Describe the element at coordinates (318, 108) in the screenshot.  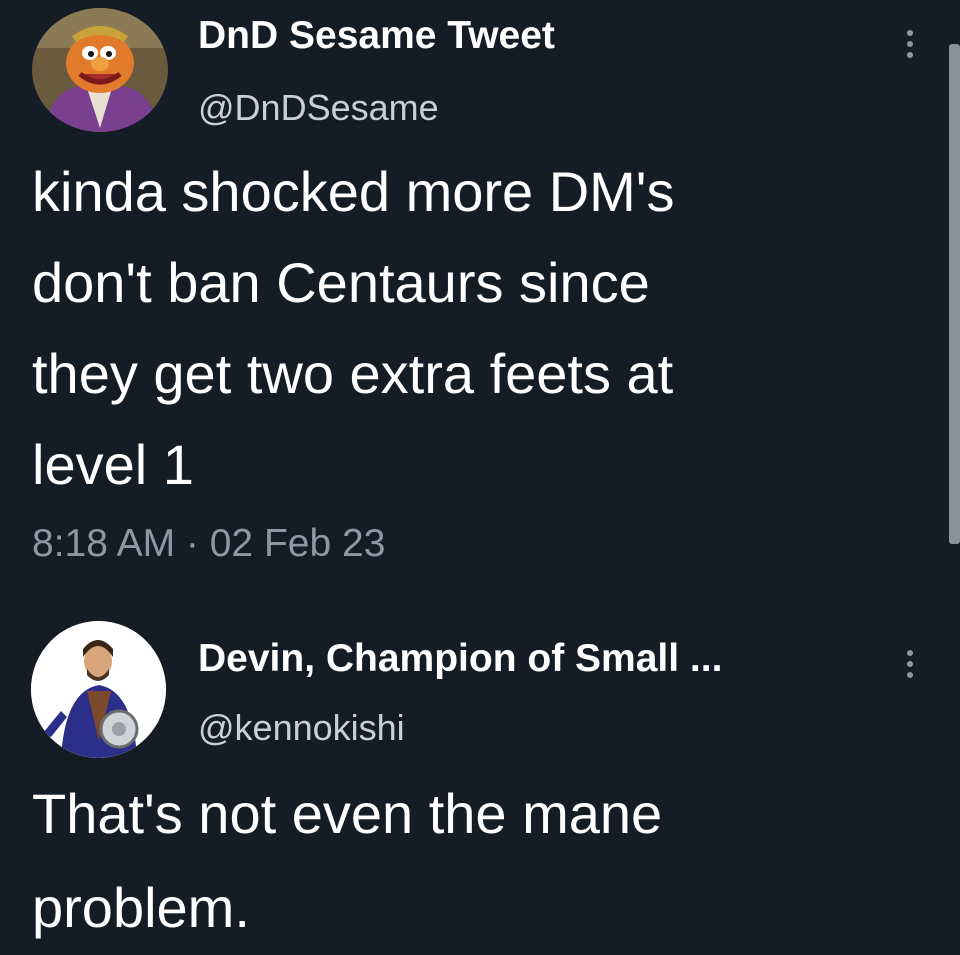
I see `user-handle: @DnDSesame` at that location.